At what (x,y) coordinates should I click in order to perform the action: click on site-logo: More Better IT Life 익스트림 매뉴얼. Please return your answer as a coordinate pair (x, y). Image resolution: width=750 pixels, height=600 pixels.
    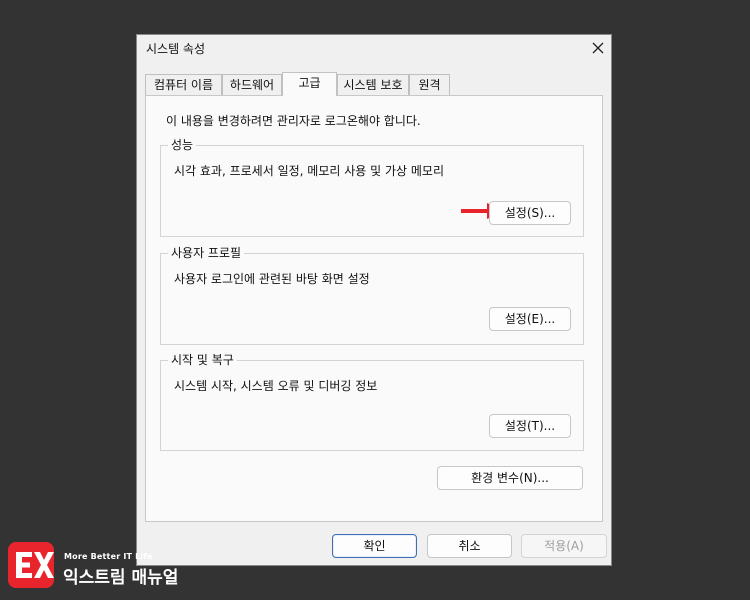
    Looking at the image, I should click on (134, 568).